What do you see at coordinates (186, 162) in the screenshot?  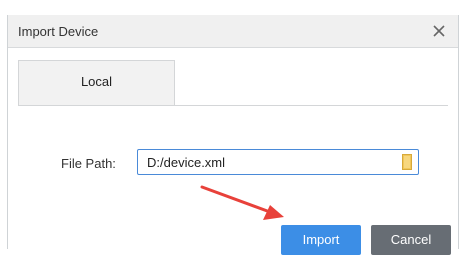 I see `file-path-value: D:/device.xml` at bounding box center [186, 162].